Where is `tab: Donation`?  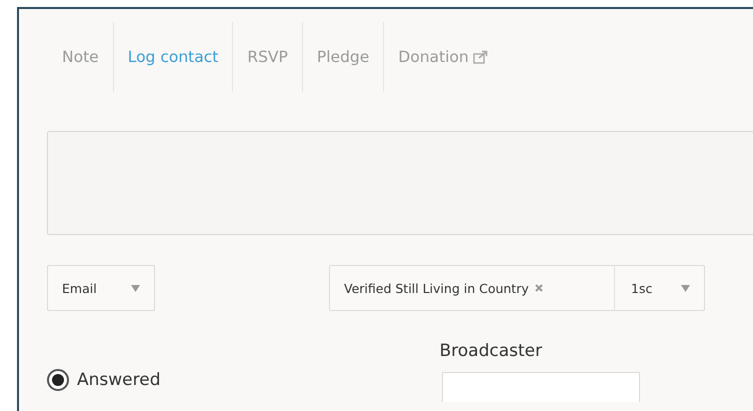 tab: Donation is located at coordinates (443, 57).